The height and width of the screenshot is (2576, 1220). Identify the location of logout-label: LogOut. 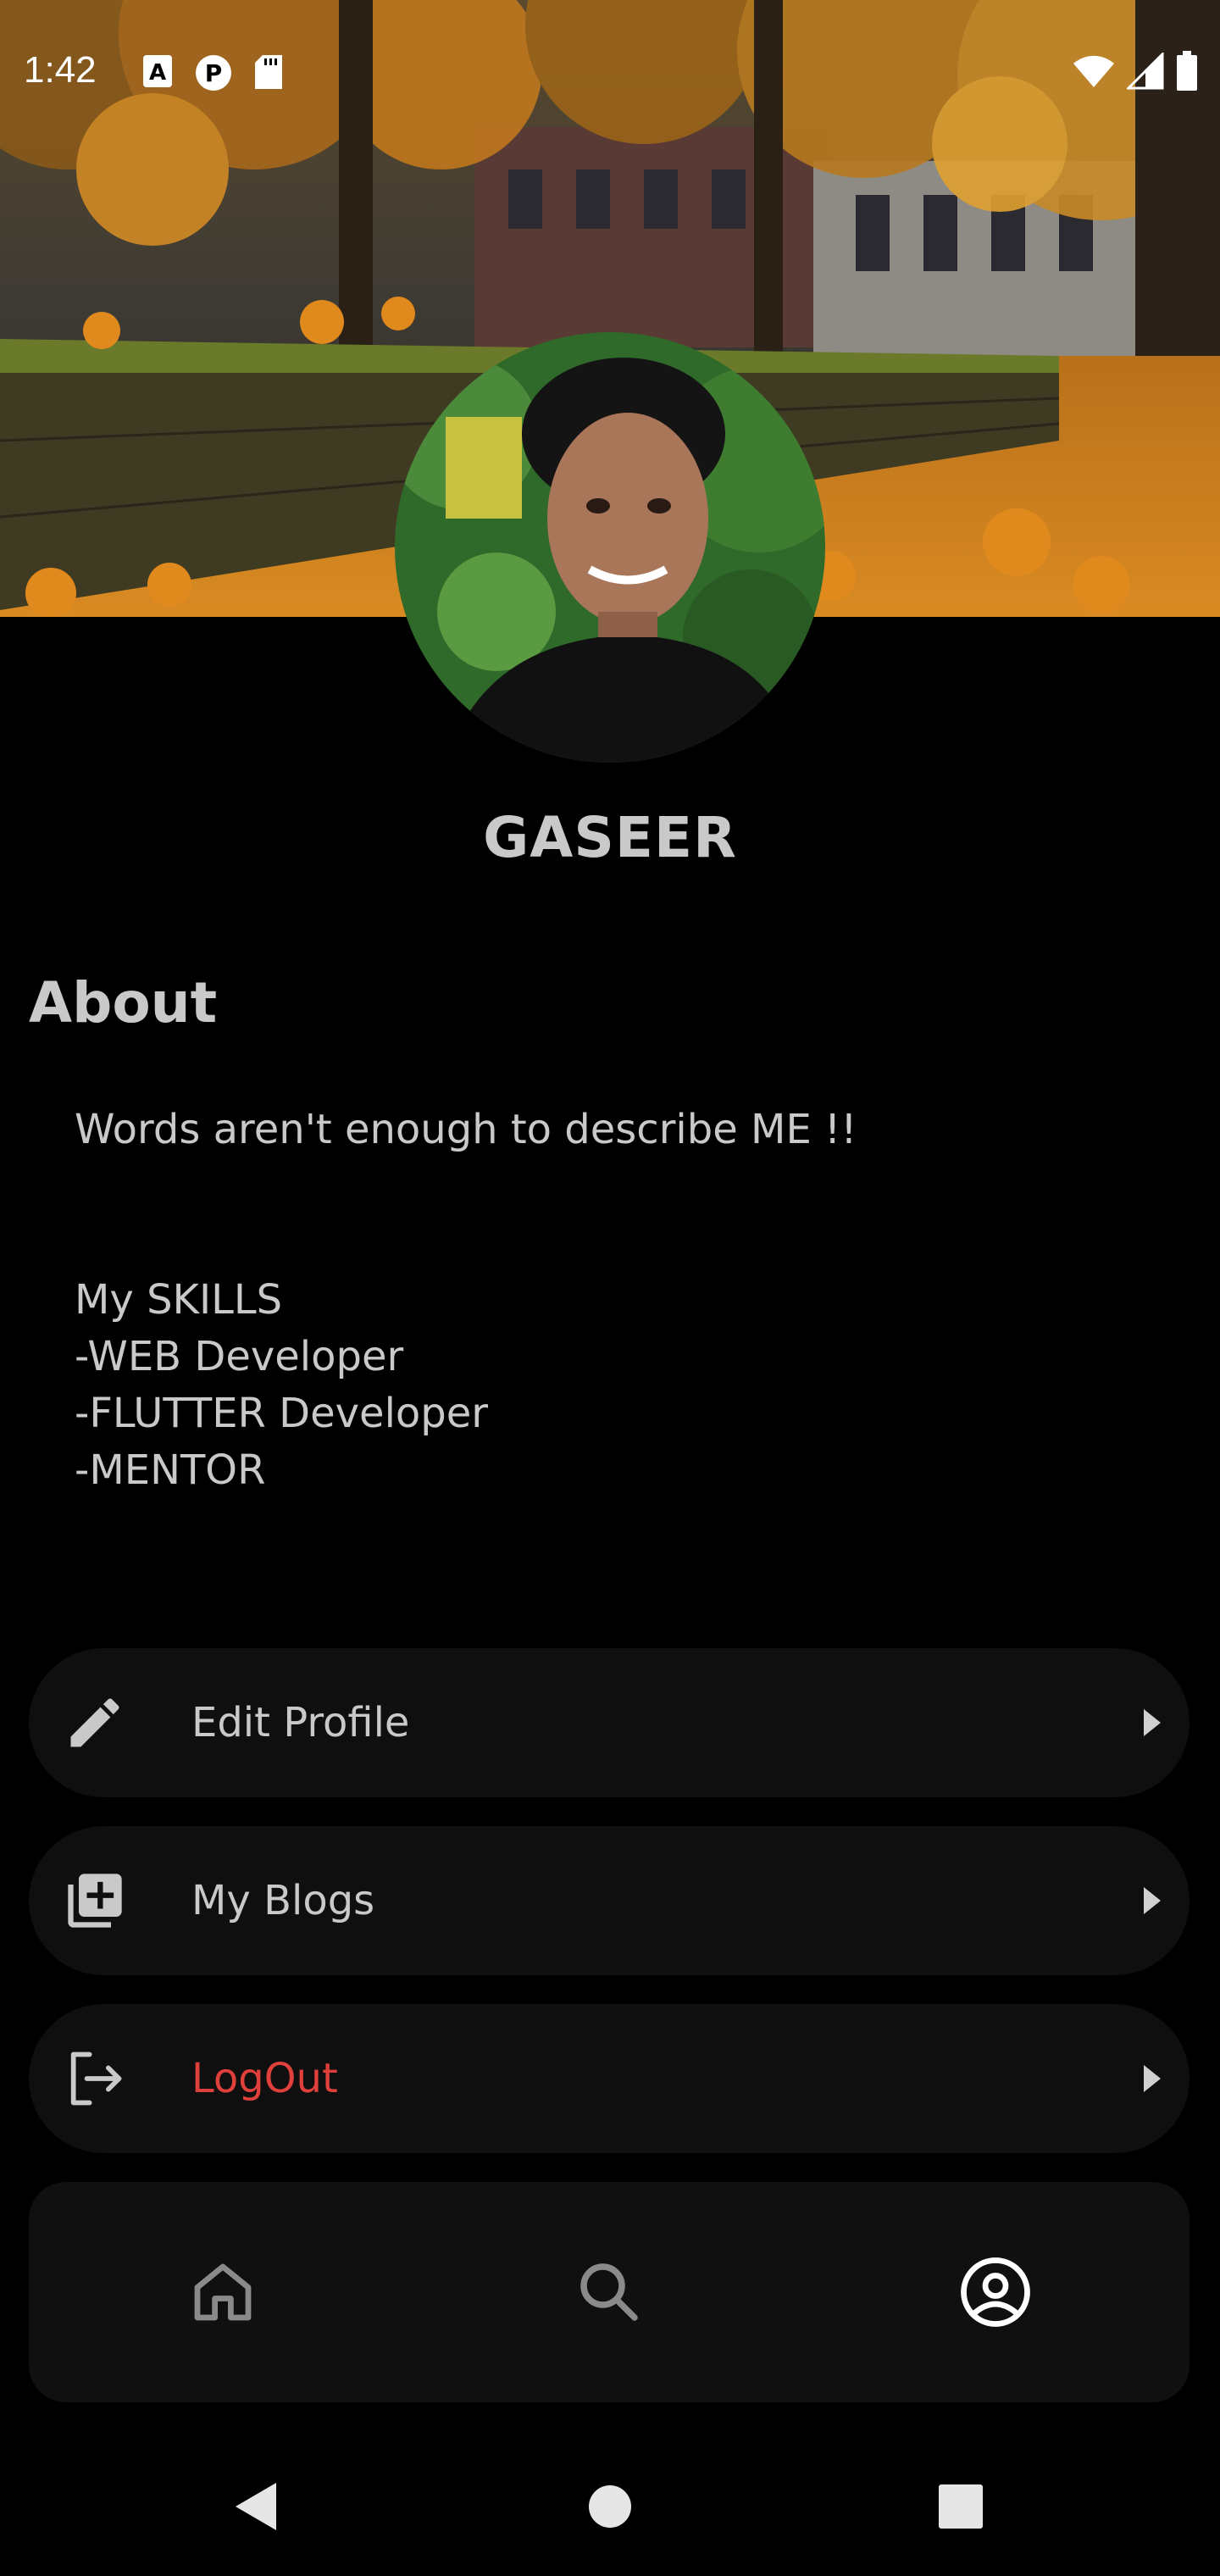
(264, 2078).